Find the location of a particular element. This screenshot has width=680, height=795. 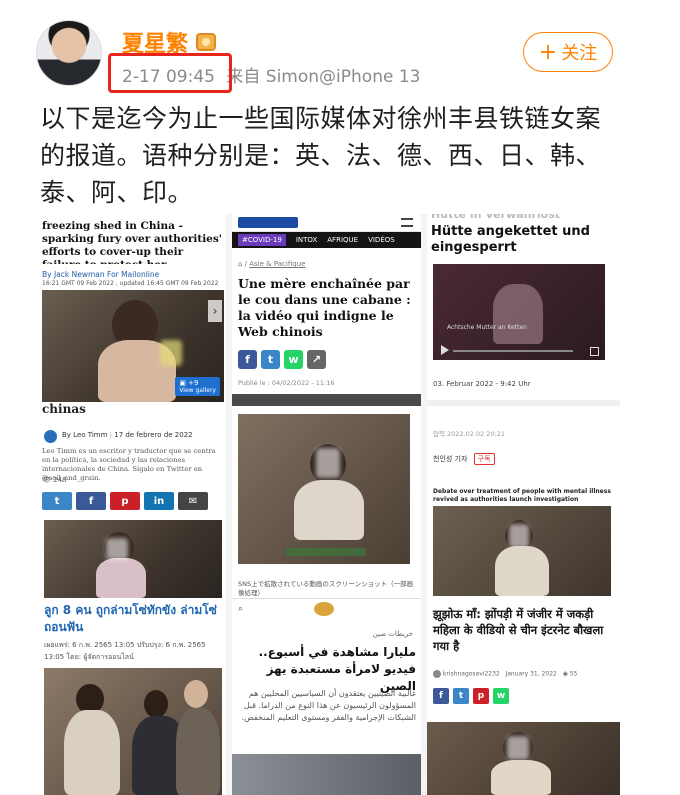

follow-label: 关注 is located at coordinates (579, 53).